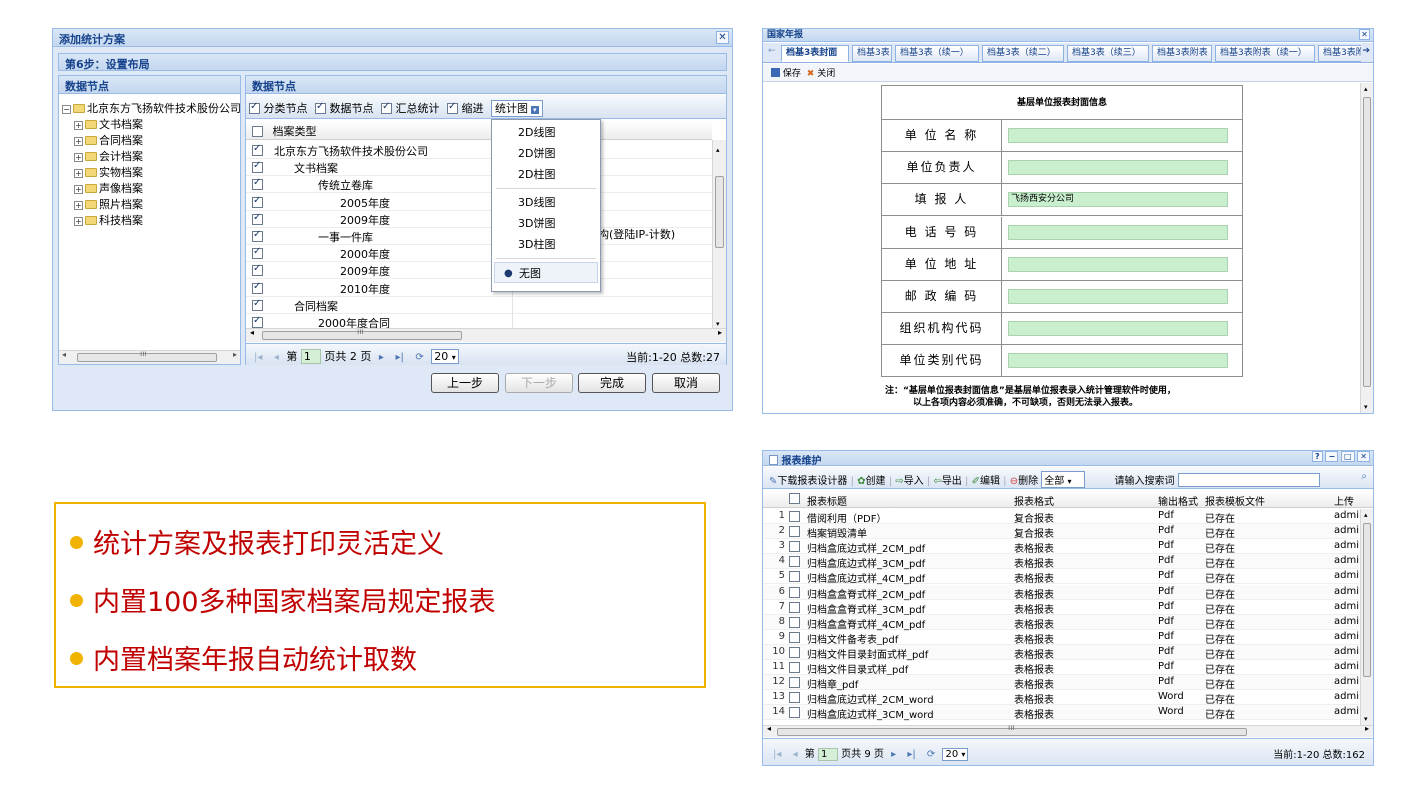 The width and height of the screenshot is (1418, 794). Describe the element at coordinates (64, 354) in the screenshot. I see `scroll-left-icon: ◂` at that location.